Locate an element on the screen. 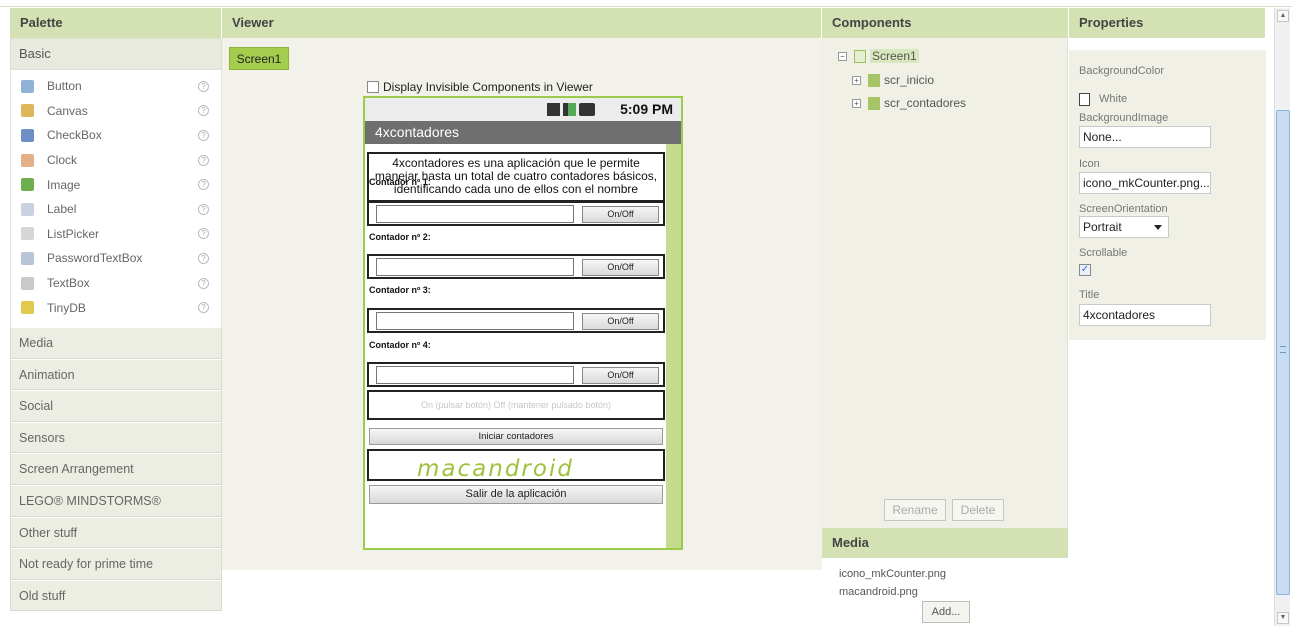 The width and height of the screenshot is (1292, 626). screen-orientation-select: Portrait is located at coordinates (1124, 227).